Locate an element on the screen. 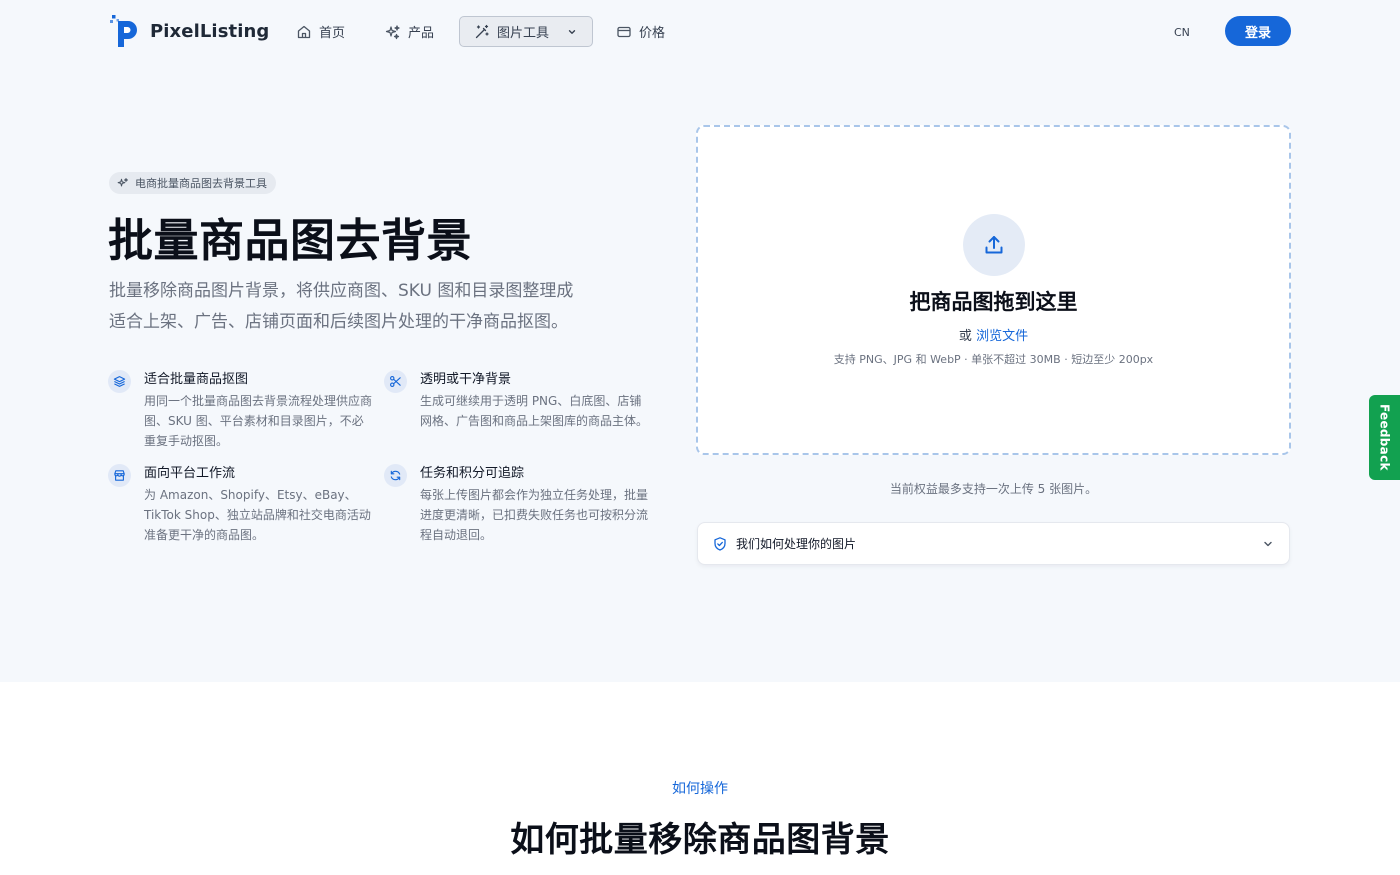 Image resolution: width=1400 pixels, height=875 pixels. main-nav: 首页 产品 图片工具 价格 is located at coordinates (480, 31).